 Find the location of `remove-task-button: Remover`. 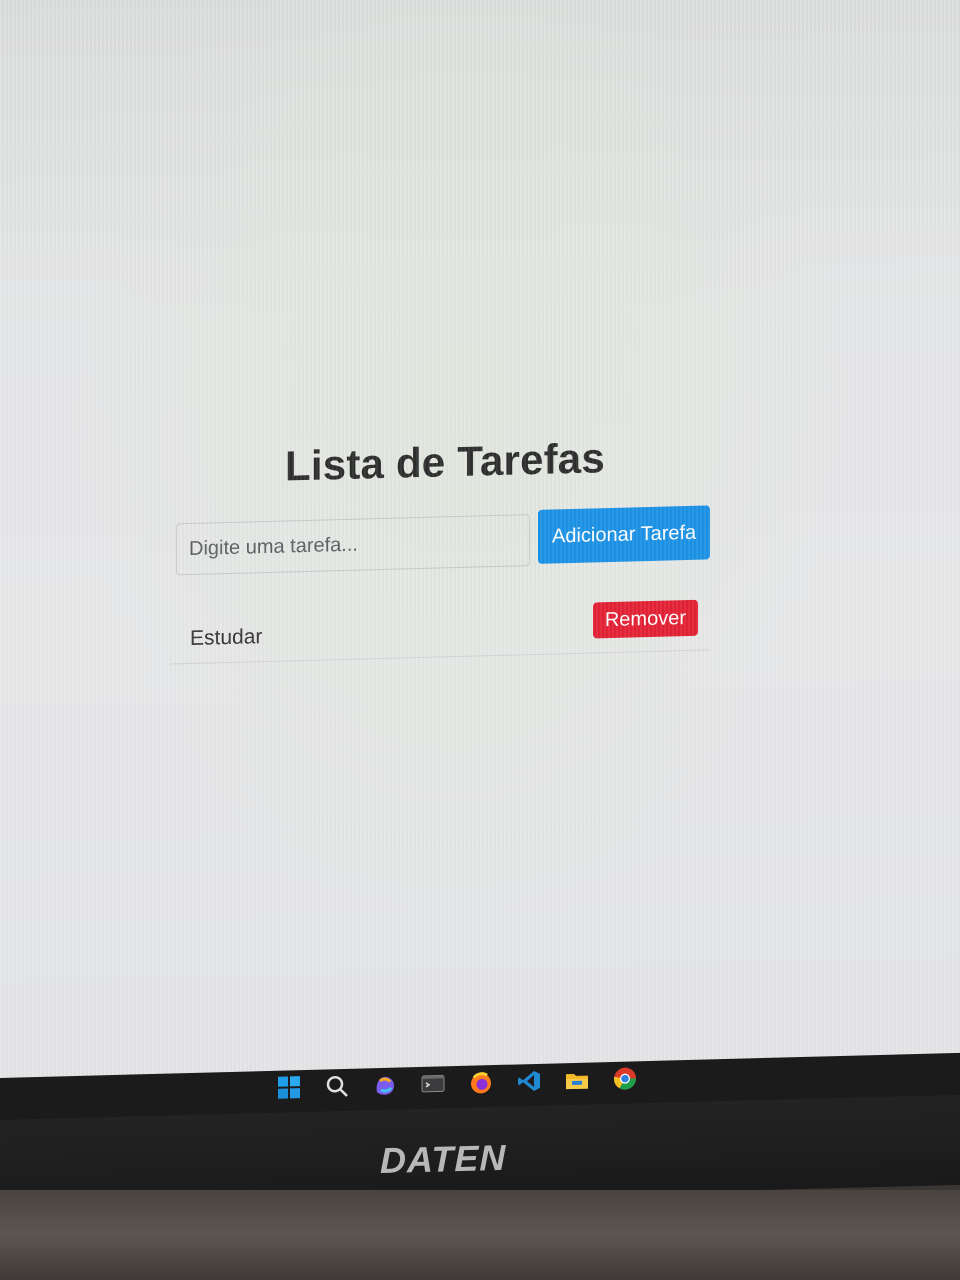

remove-task-button: Remover is located at coordinates (645, 619).